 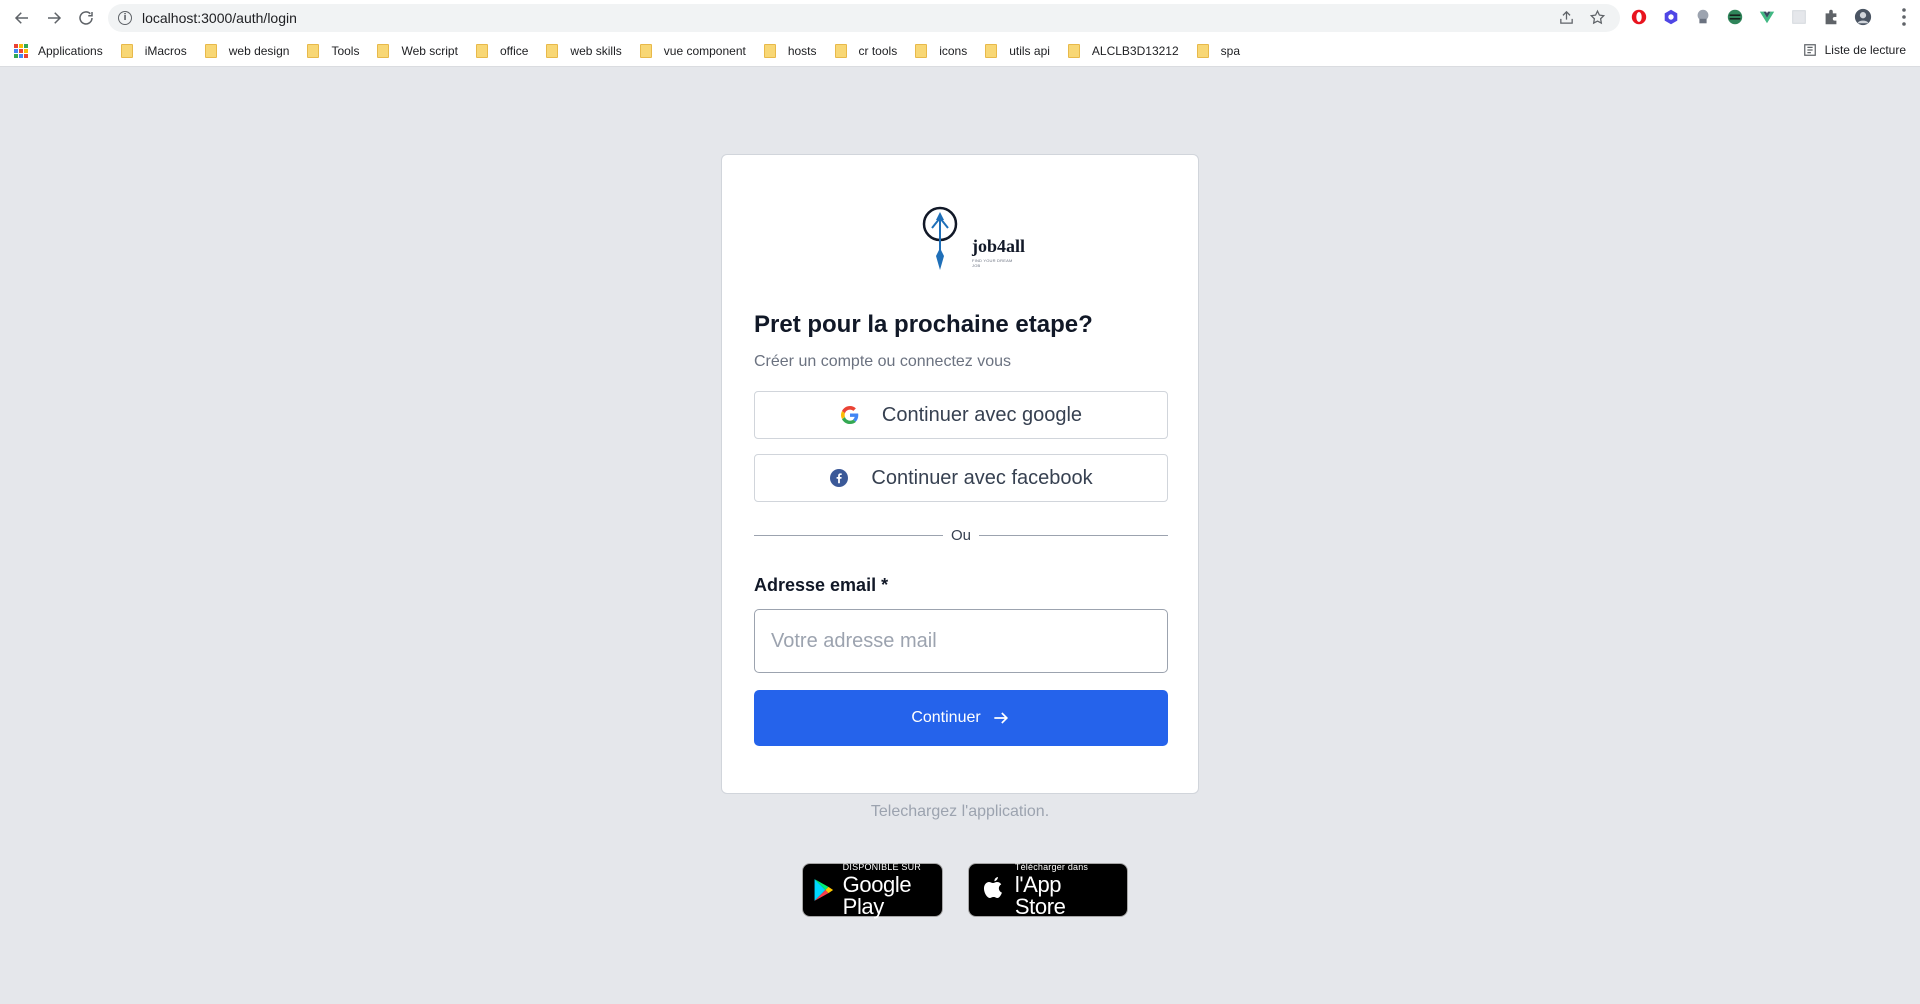 What do you see at coordinates (946, 717) in the screenshot?
I see `continue-button-label: Continuer` at bounding box center [946, 717].